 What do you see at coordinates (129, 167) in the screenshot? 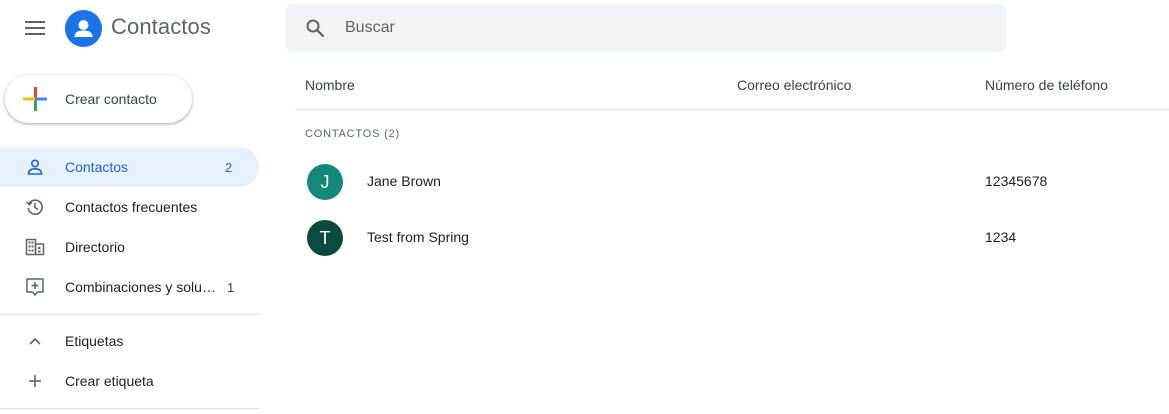
I see `sidebar-item-contacts: Contactos 2` at bounding box center [129, 167].